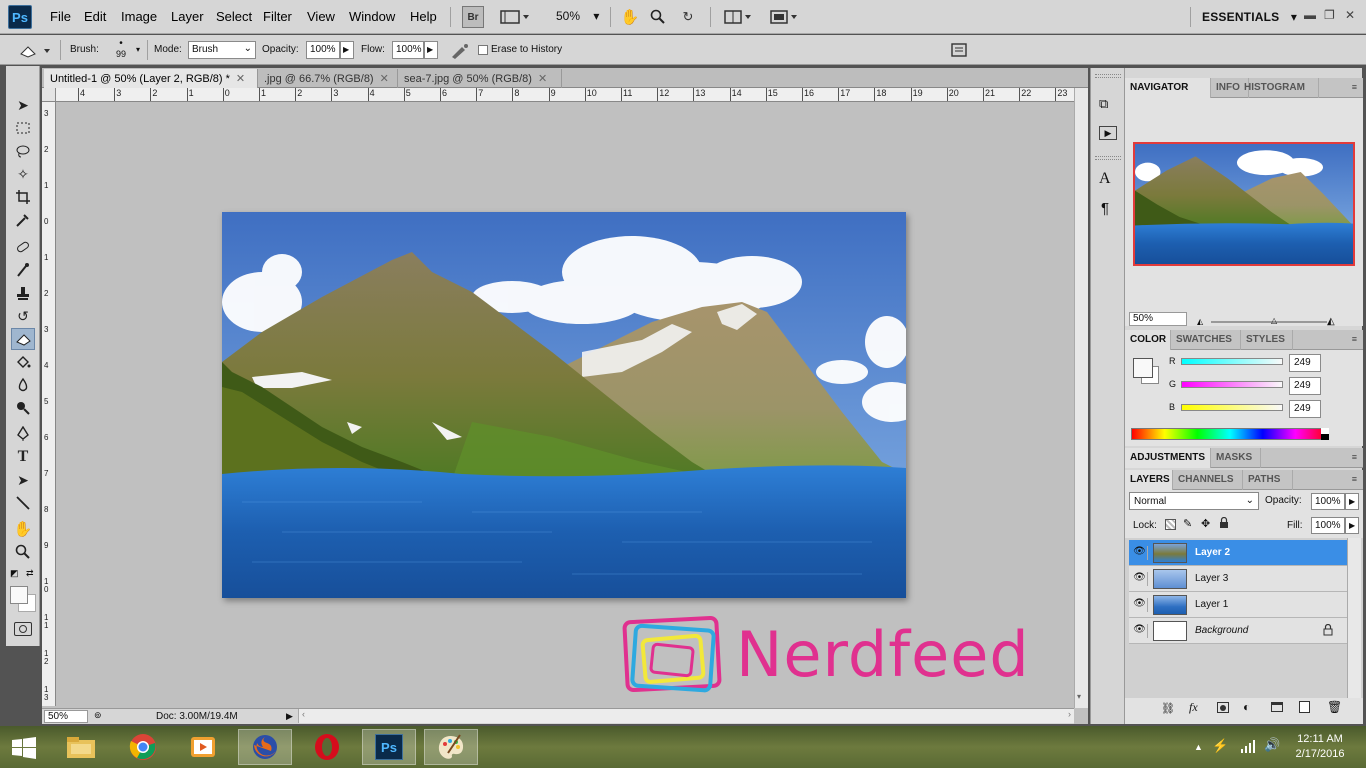  Describe the element at coordinates (23, 197) in the screenshot. I see `crop-tool` at that location.